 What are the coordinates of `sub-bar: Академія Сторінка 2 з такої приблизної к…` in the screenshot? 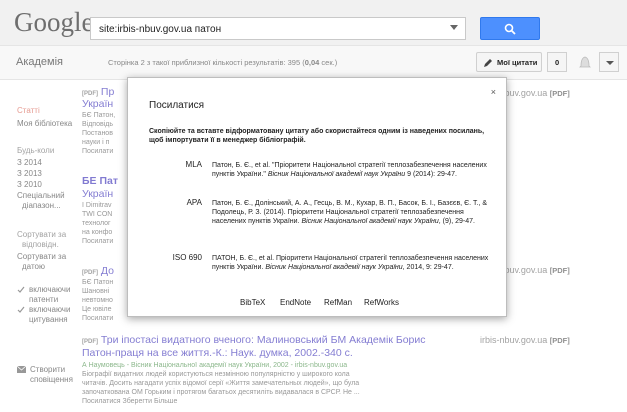 It's located at (313, 63).